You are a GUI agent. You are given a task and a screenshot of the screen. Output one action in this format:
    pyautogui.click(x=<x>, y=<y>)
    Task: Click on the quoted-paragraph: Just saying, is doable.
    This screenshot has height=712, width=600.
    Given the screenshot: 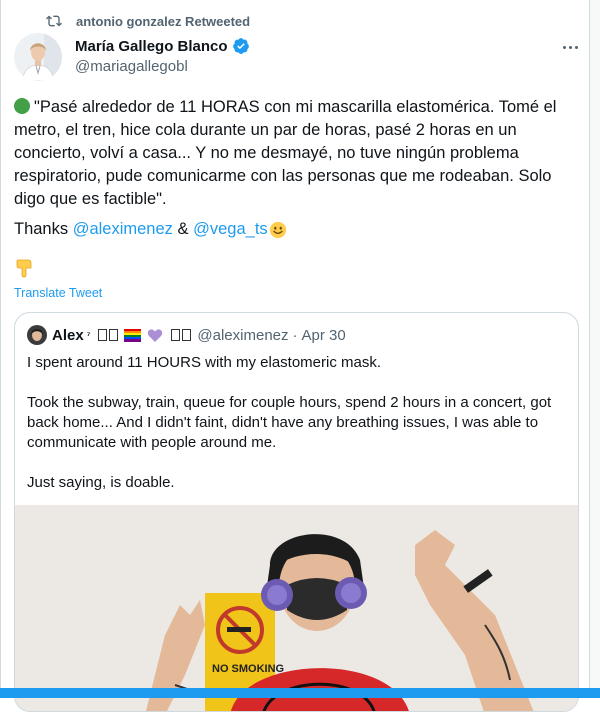 What is the action you would take?
    pyautogui.click(x=101, y=482)
    